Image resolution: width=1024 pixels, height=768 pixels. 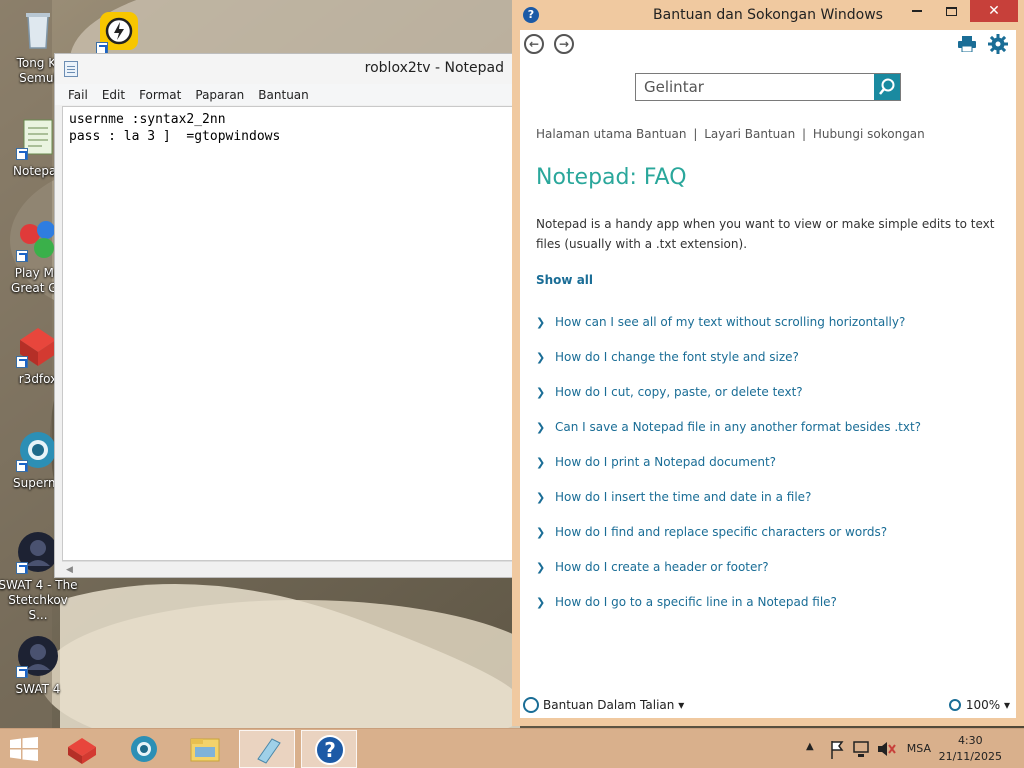 What do you see at coordinates (662, 567) in the screenshot?
I see `faq-question: How do I create a header or footer?` at bounding box center [662, 567].